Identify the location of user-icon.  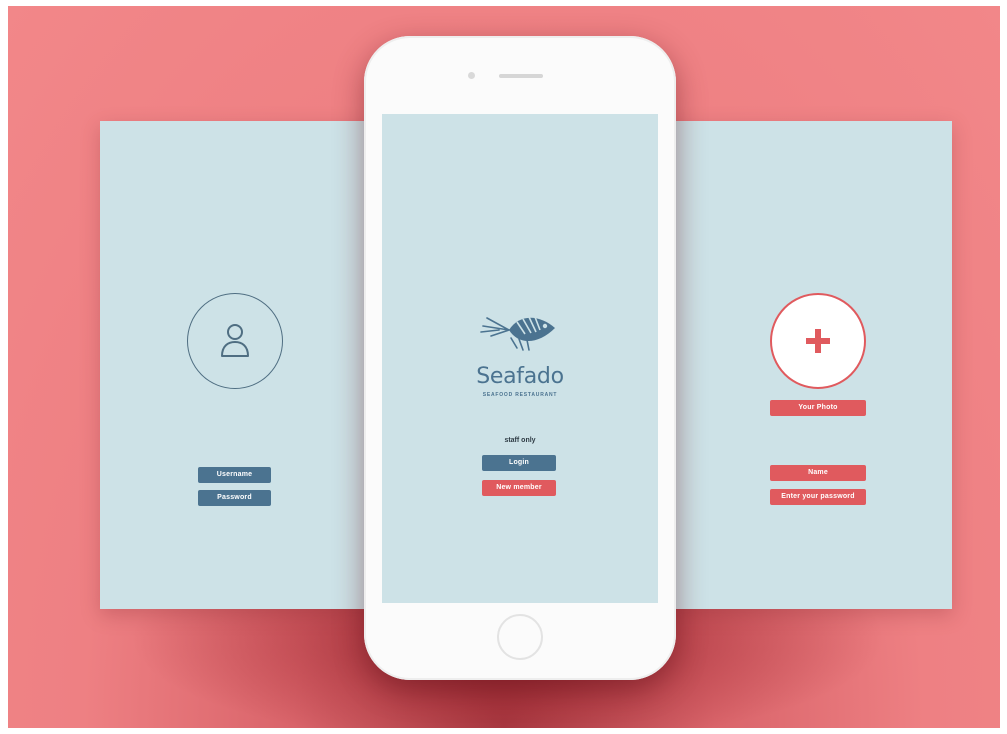
(235, 340).